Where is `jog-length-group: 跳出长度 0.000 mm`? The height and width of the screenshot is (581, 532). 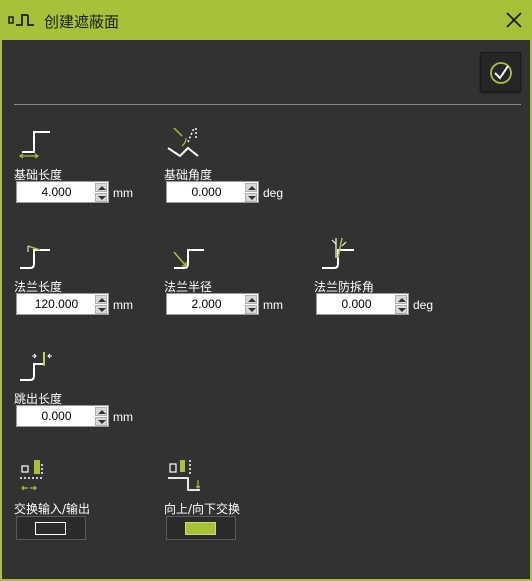 jog-length-group: 跳出长度 0.000 mm is located at coordinates (84, 395).